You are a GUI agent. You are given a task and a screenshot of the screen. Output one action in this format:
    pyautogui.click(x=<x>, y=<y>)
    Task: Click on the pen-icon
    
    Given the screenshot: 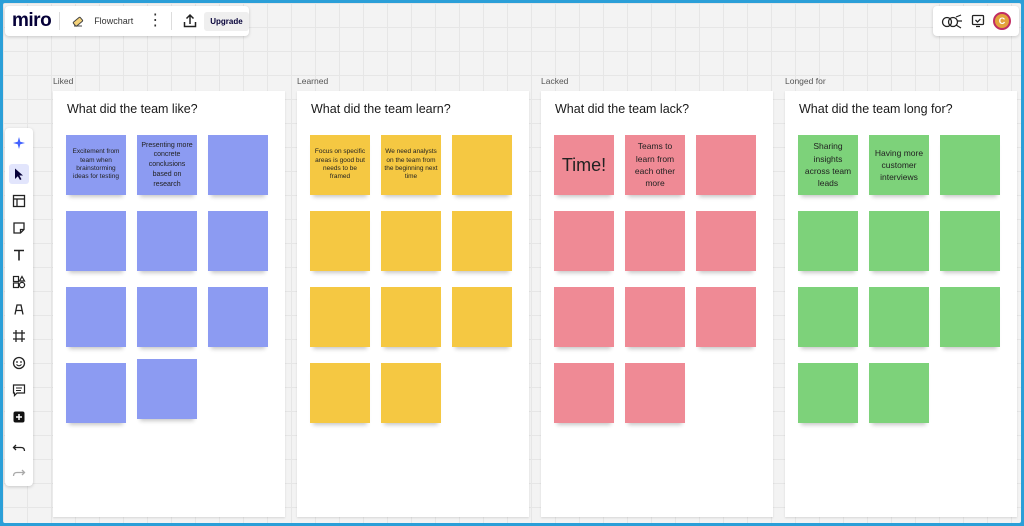 What is the action you would take?
    pyautogui.click(x=19, y=309)
    